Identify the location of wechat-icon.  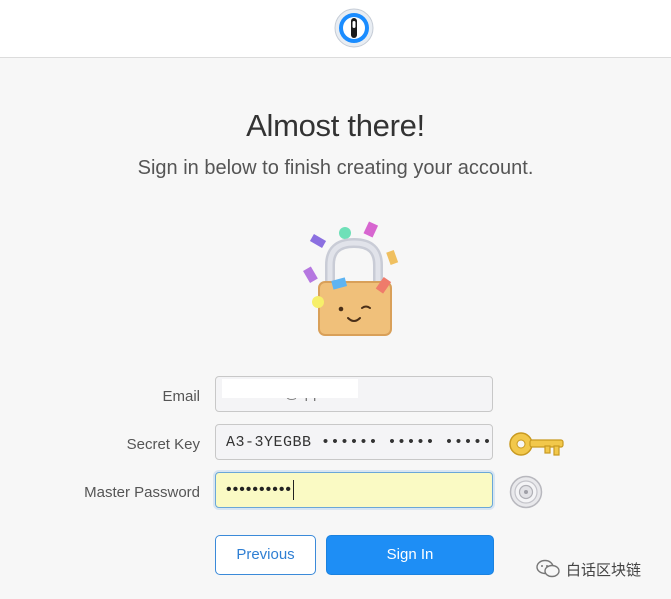
(548, 568).